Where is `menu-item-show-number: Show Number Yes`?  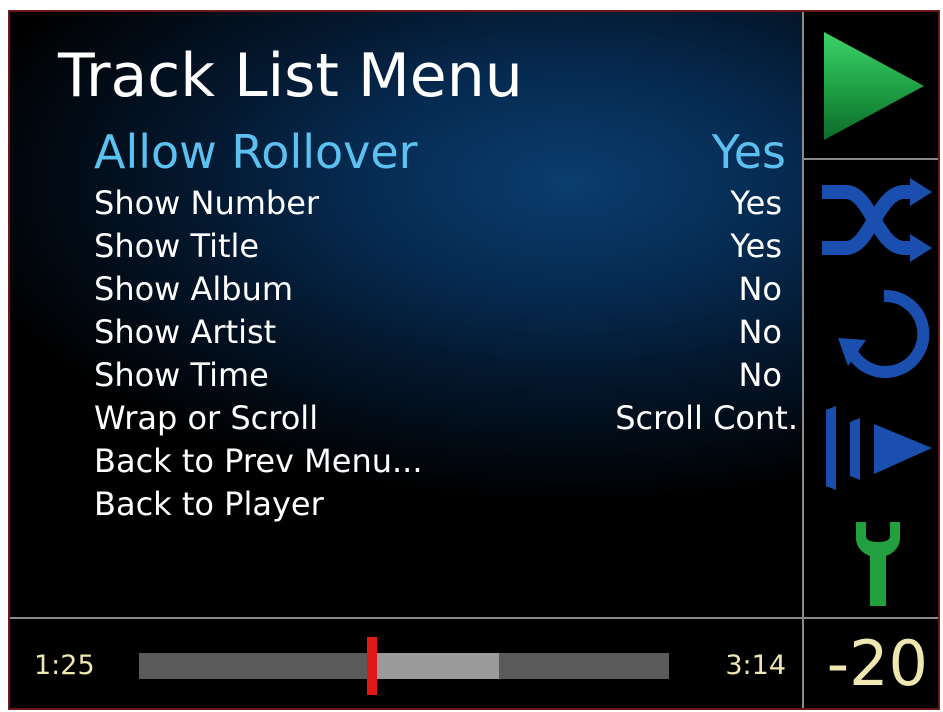 menu-item-show-number: Show Number Yes is located at coordinates (443, 203).